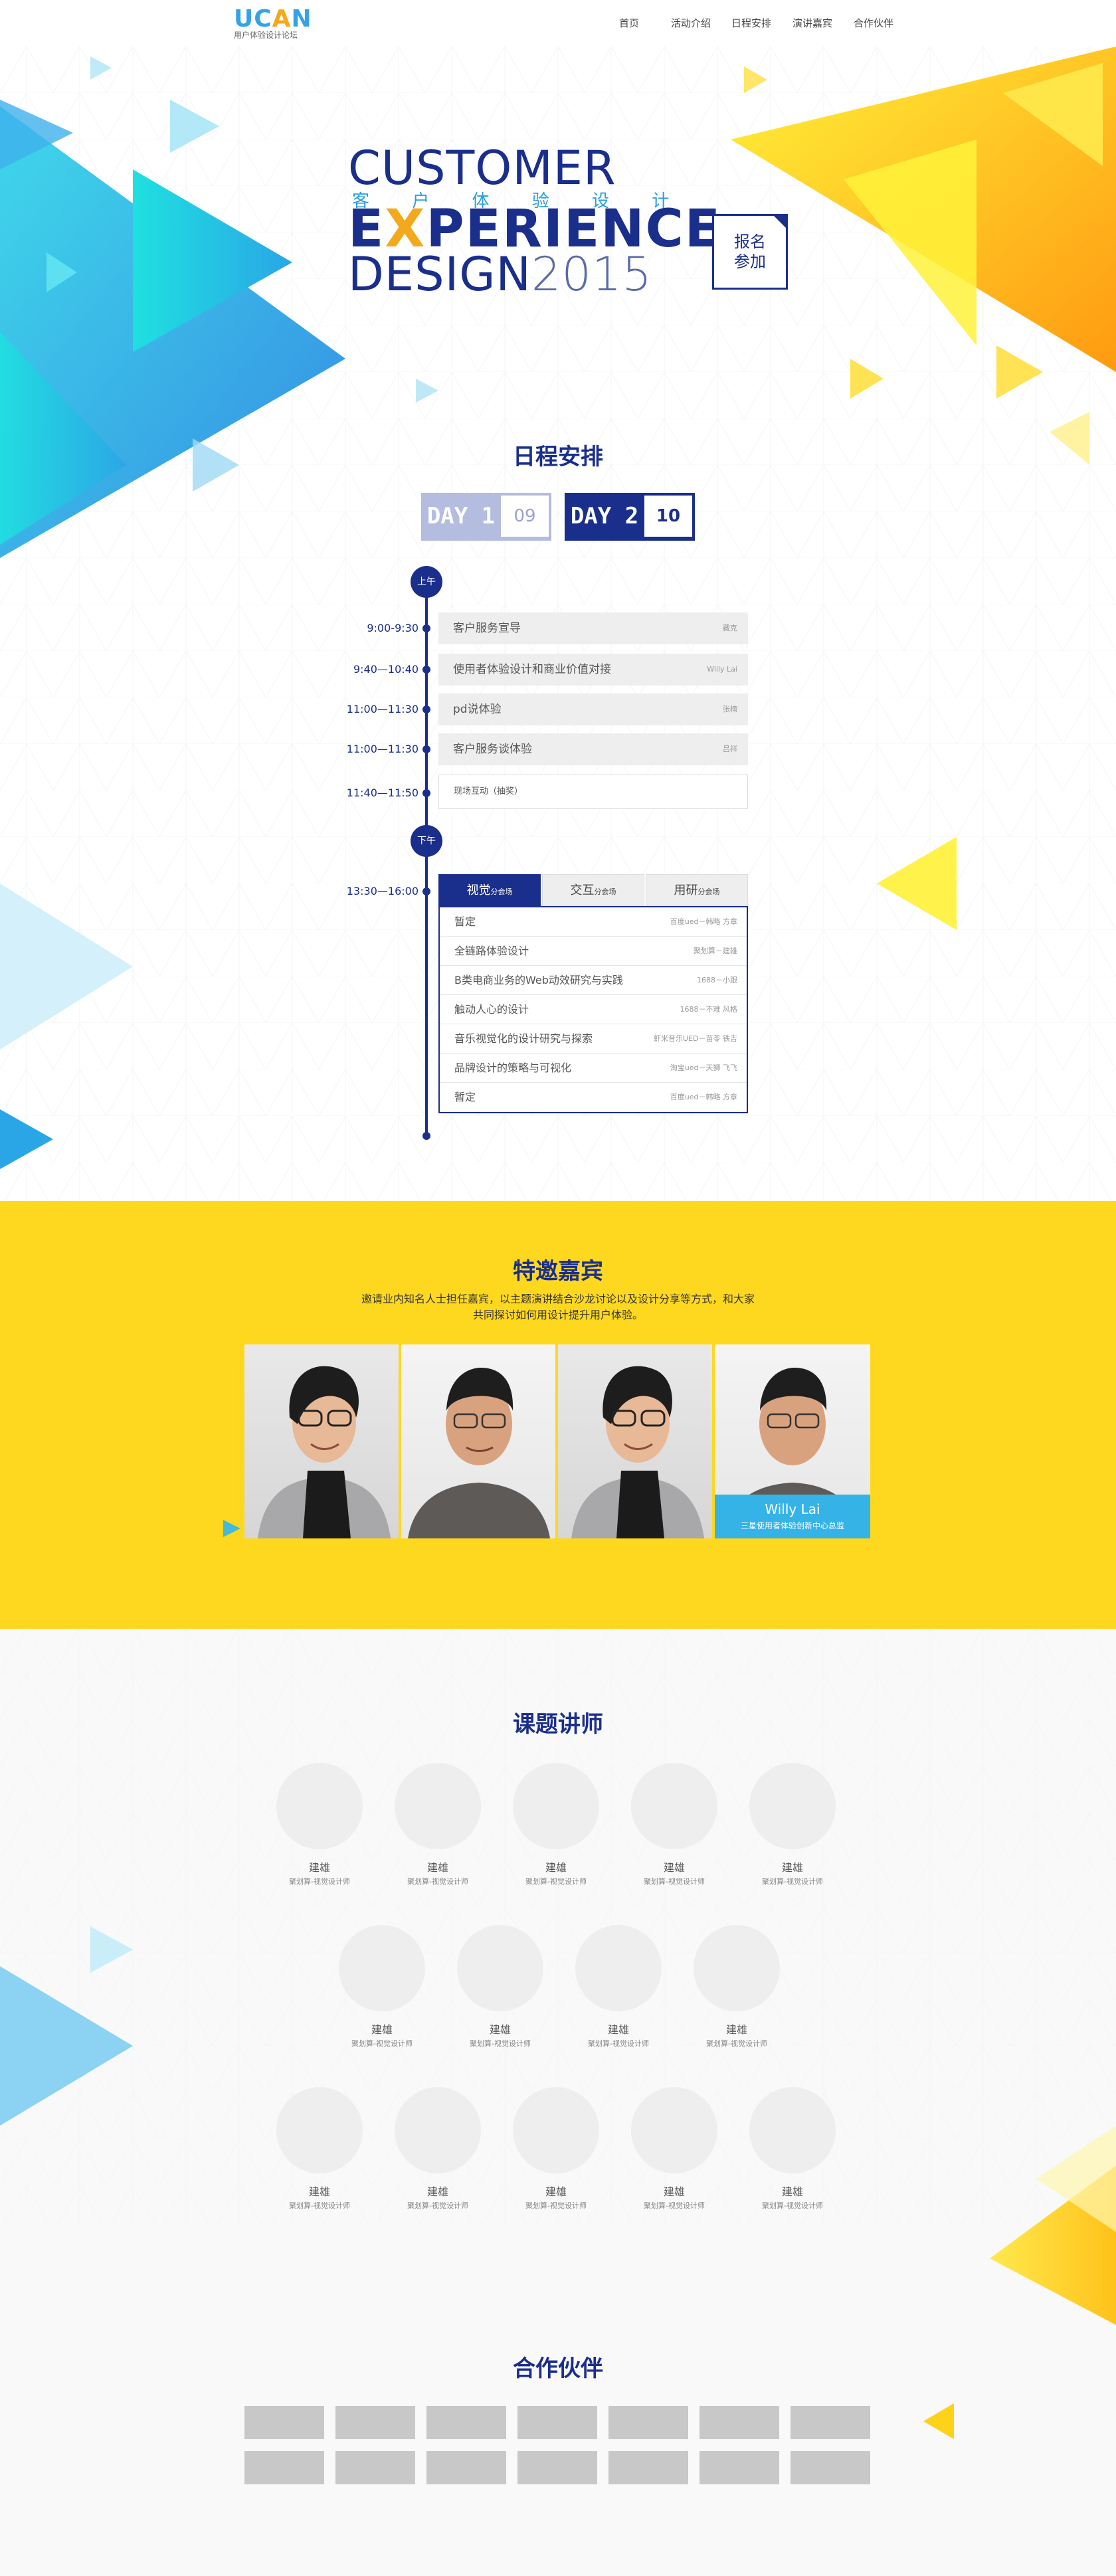 The height and width of the screenshot is (2576, 1116). I want to click on schedule-item: 客户服务谈体验 吕祥, so click(593, 749).